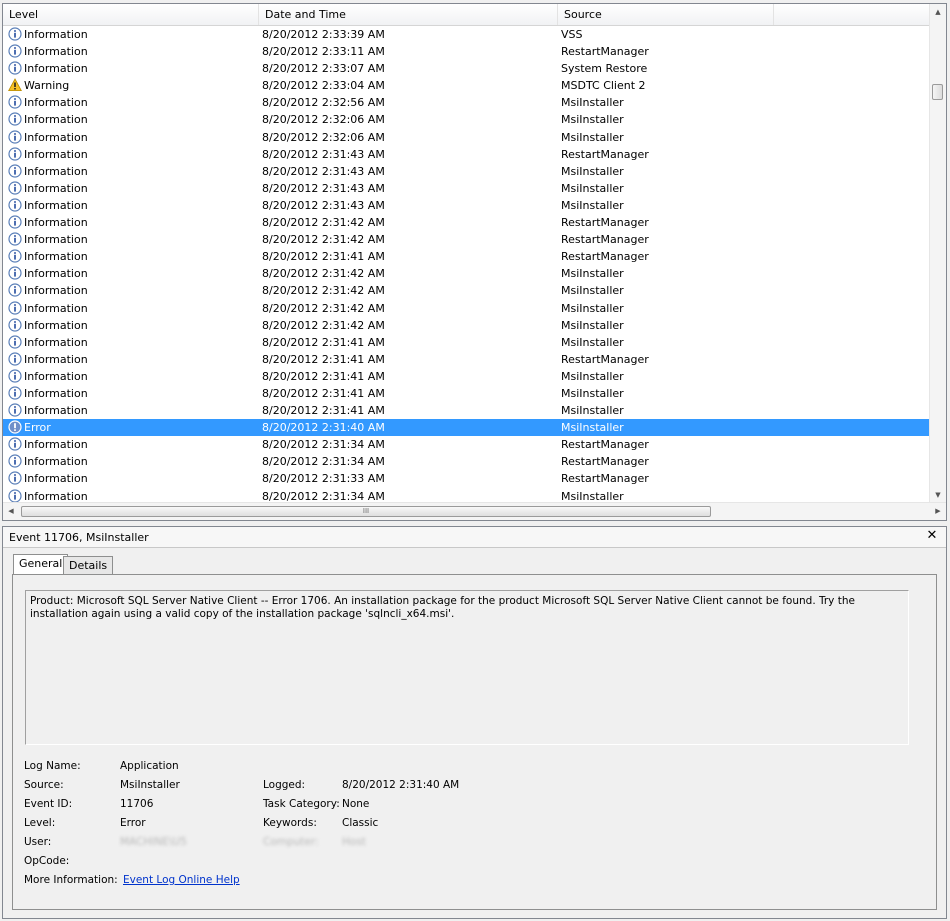 Image resolution: width=950 pixels, height=921 pixels. What do you see at coordinates (356, 804) in the screenshot?
I see `task-category-value: None` at bounding box center [356, 804].